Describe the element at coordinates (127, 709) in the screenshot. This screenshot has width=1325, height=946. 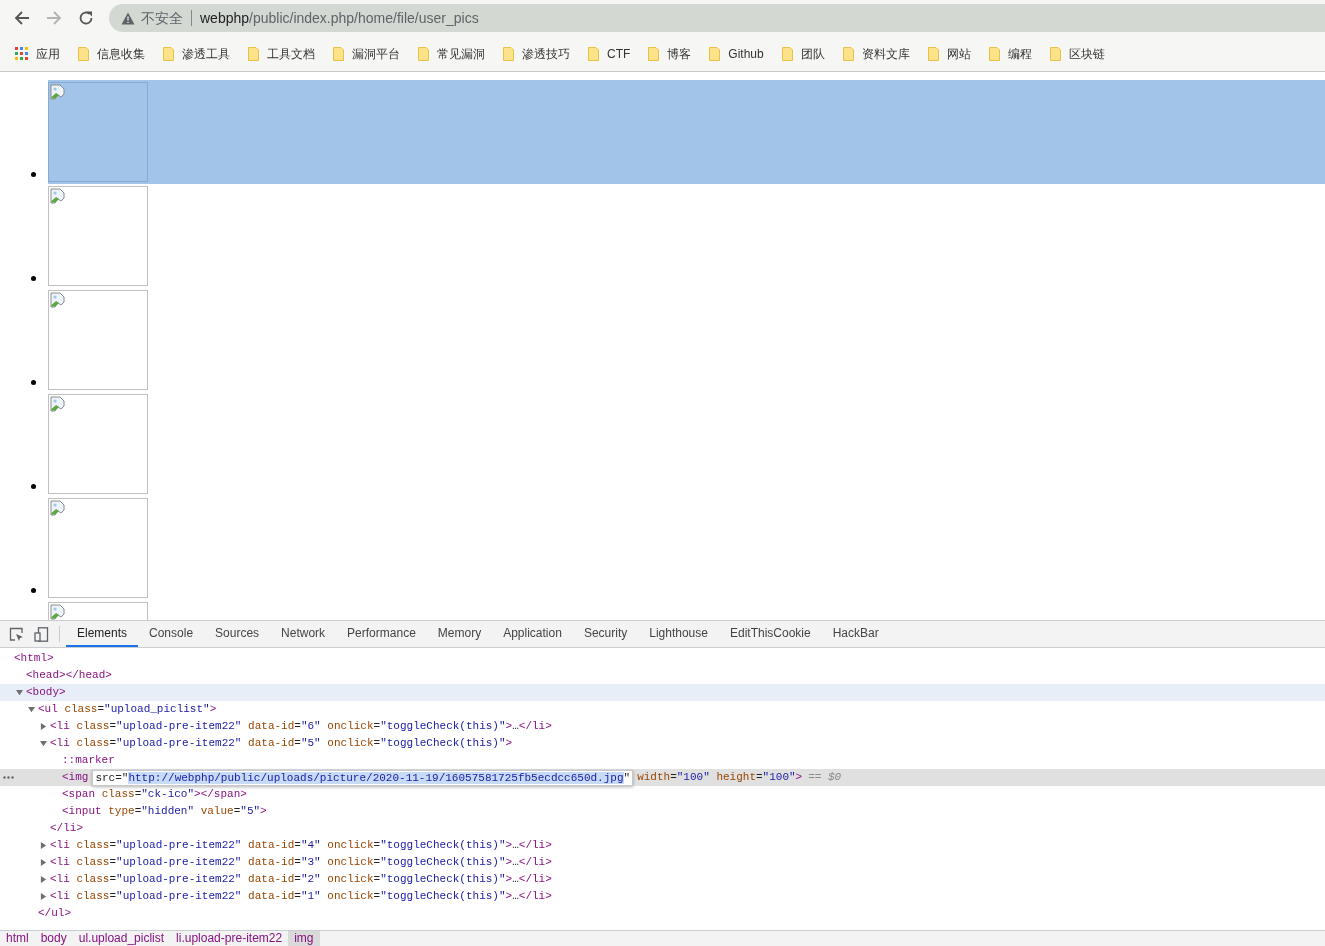
I see `code-line: <ul class="upload_piclist">` at that location.